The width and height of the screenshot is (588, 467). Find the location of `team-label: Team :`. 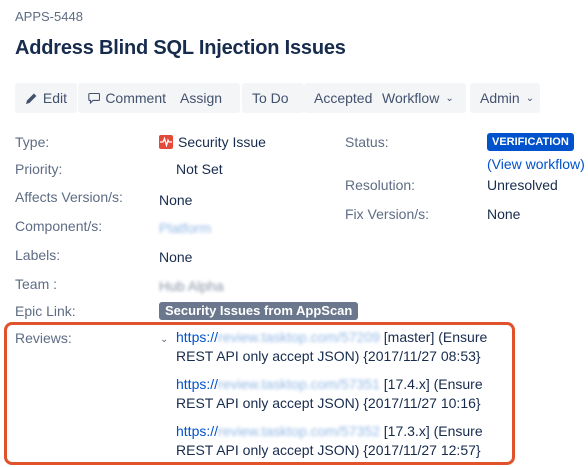

team-label: Team : is located at coordinates (36, 284).